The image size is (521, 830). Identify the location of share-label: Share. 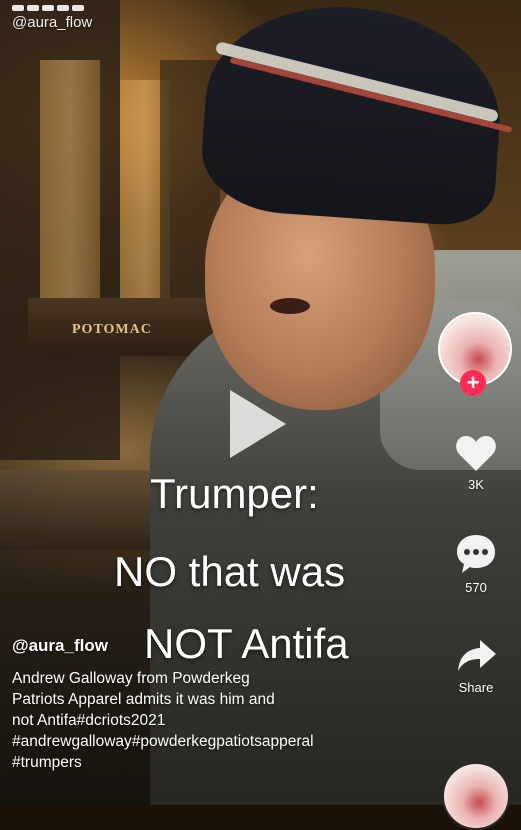
(476, 687).